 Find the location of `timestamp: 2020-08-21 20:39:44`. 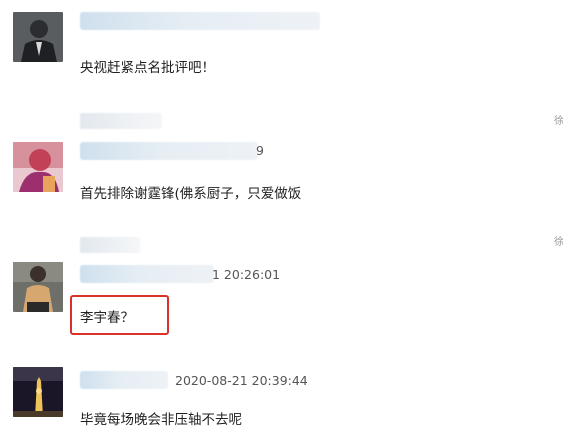

timestamp: 2020-08-21 20:39:44 is located at coordinates (241, 380).